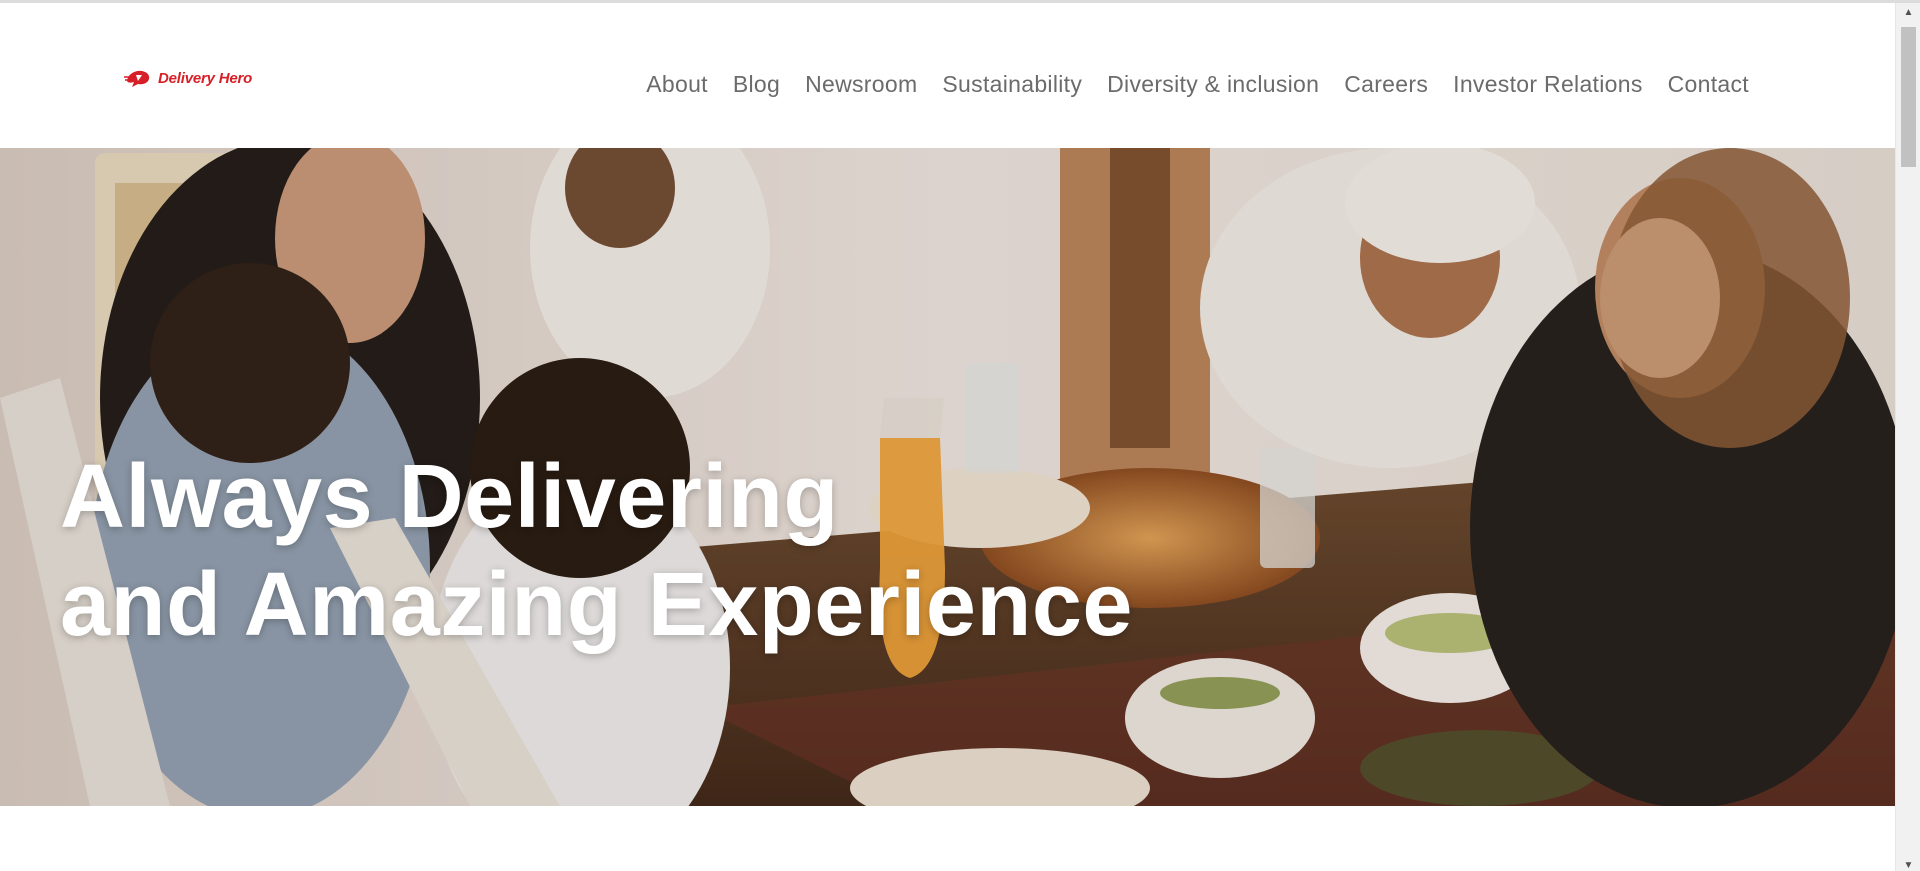 The image size is (1920, 871). What do you see at coordinates (596, 605) in the screenshot?
I see `hero-headline-line-2: and Amazing Experience` at bounding box center [596, 605].